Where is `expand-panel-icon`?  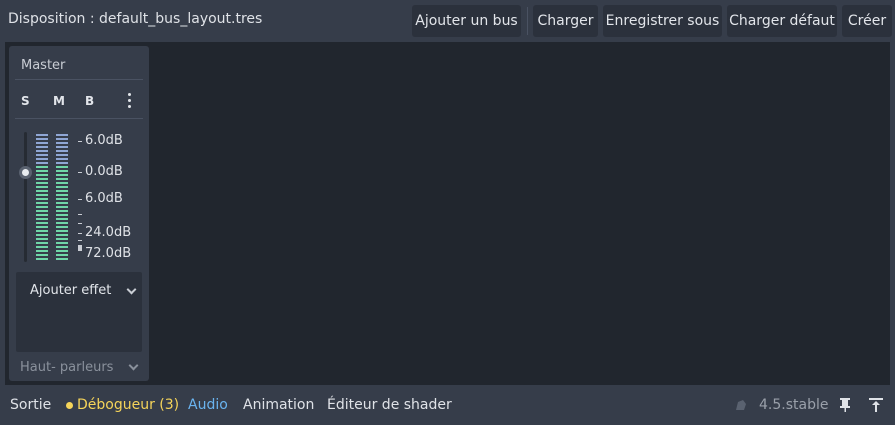 expand-panel-icon is located at coordinates (876, 405).